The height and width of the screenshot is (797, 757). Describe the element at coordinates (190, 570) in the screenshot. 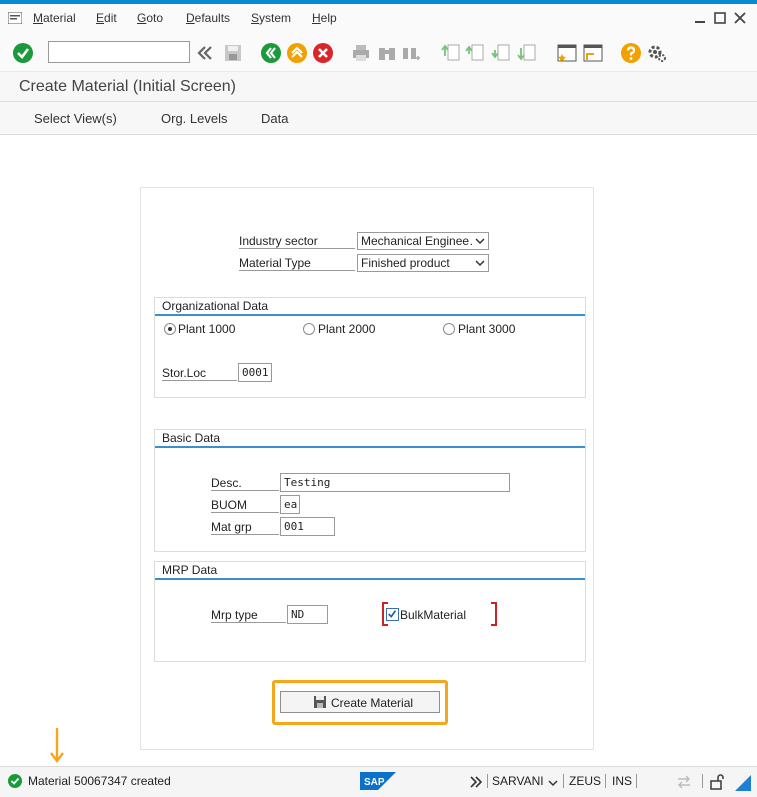

I see `mrp-data-title: MRP Data` at that location.